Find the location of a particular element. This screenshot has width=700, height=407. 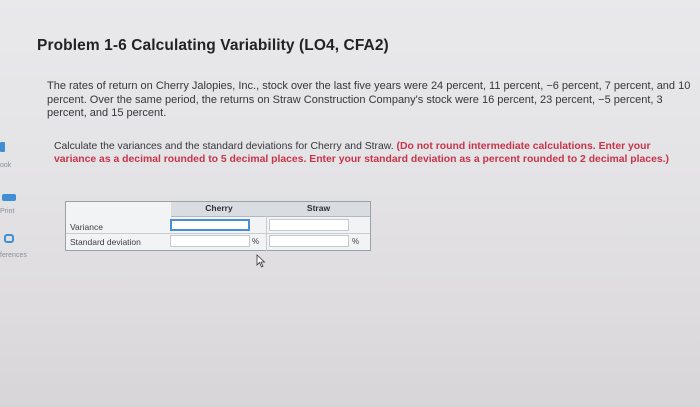

print-icon is located at coordinates (9, 197).